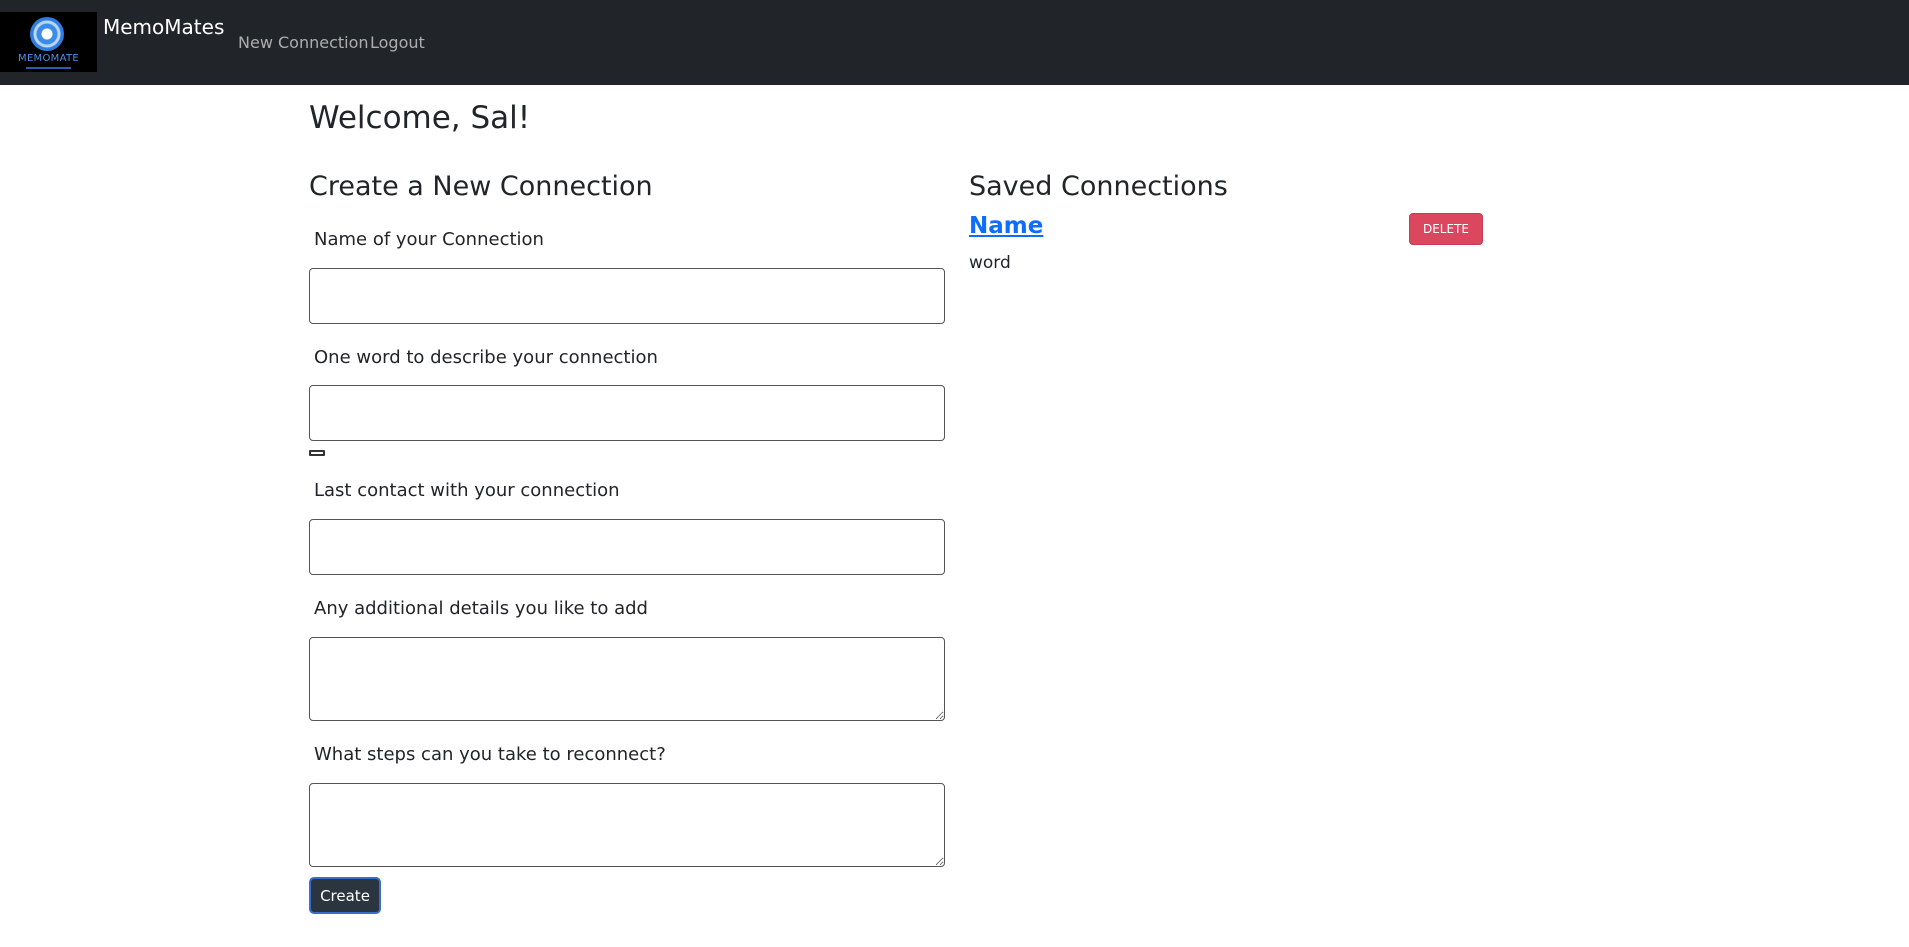  Describe the element at coordinates (627, 413) in the screenshot. I see `connection-word-input` at that location.